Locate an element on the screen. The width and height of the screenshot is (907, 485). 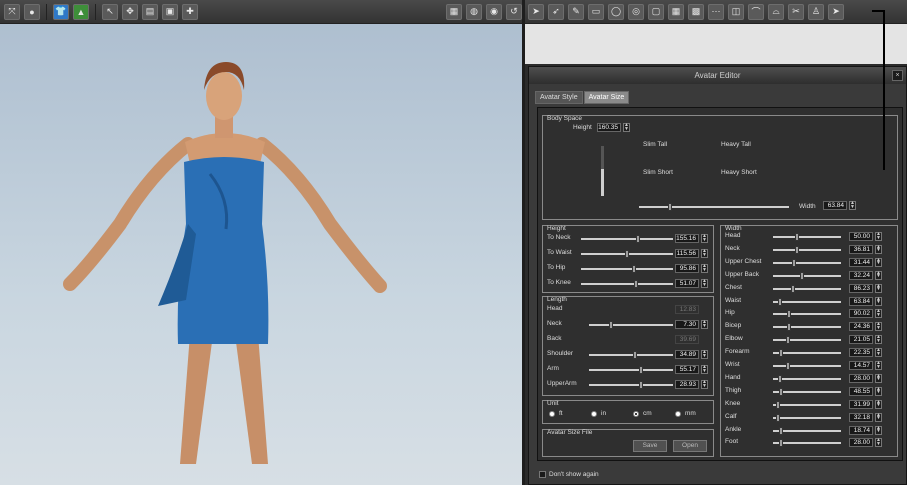
2d-pattern-window is located at coordinates (716, 44).